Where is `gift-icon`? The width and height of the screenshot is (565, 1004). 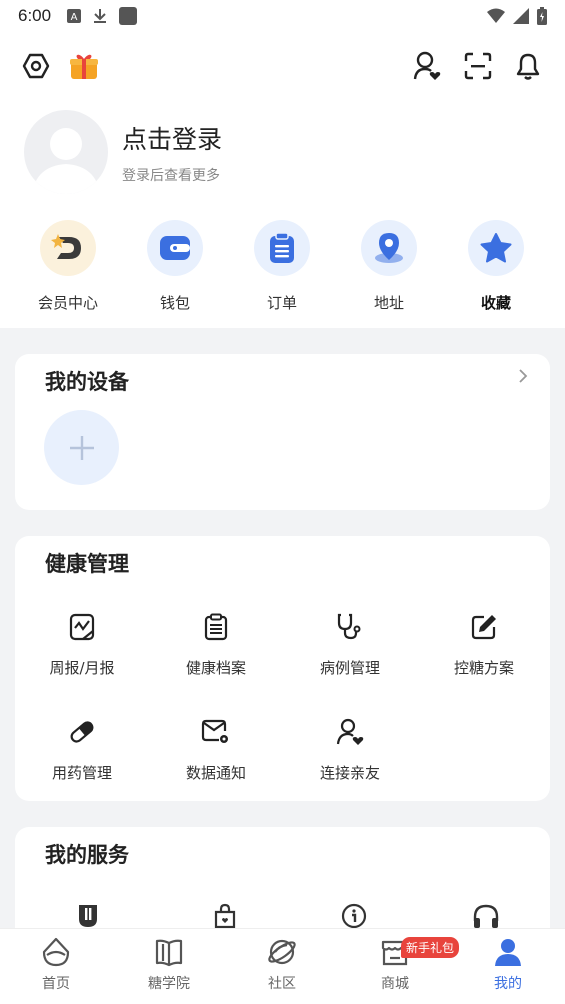
gift-icon is located at coordinates (84, 66).